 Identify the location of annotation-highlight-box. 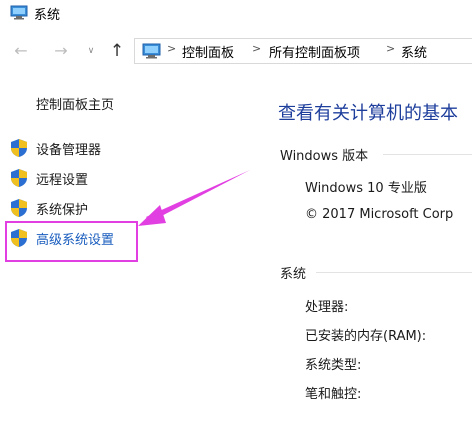
(71, 241).